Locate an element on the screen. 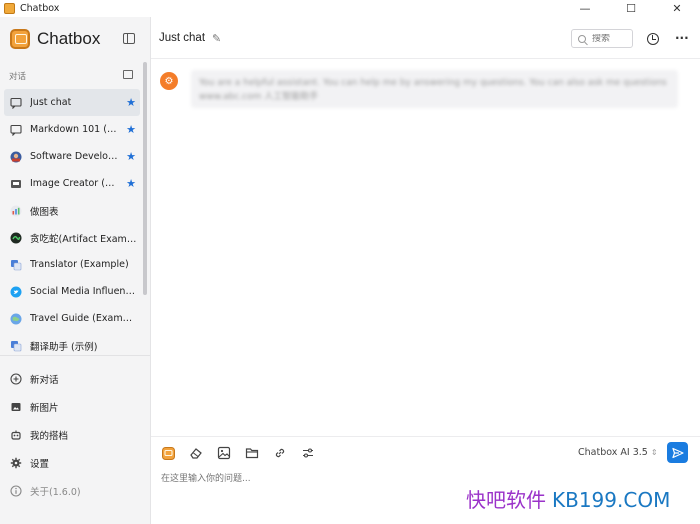  session-item-translator: Translator (Example) is located at coordinates (72, 264).